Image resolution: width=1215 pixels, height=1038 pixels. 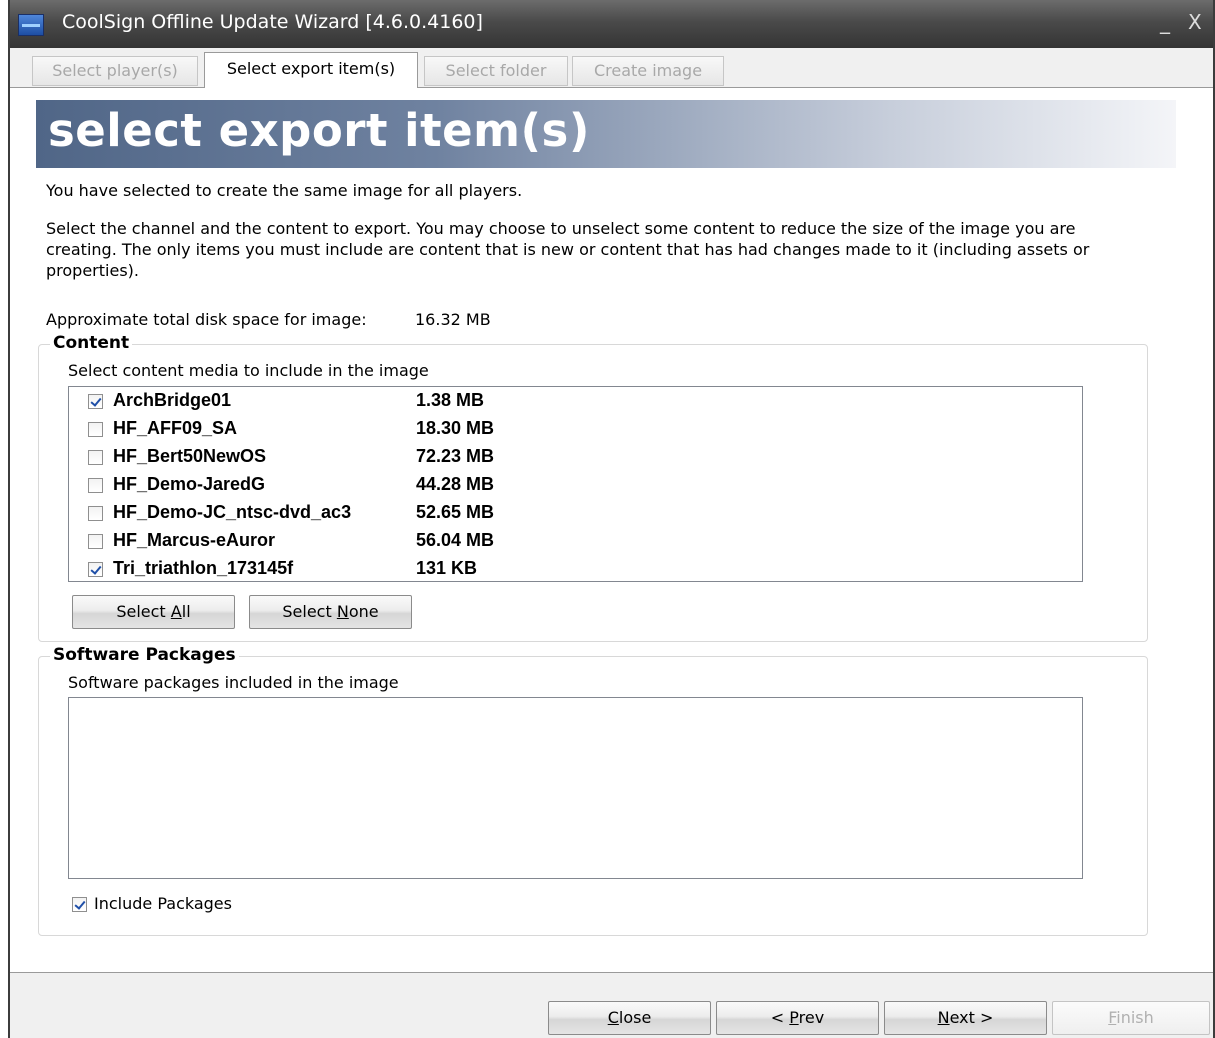 What do you see at coordinates (163, 903) in the screenshot?
I see `include-packages-label: Include Packages` at bounding box center [163, 903].